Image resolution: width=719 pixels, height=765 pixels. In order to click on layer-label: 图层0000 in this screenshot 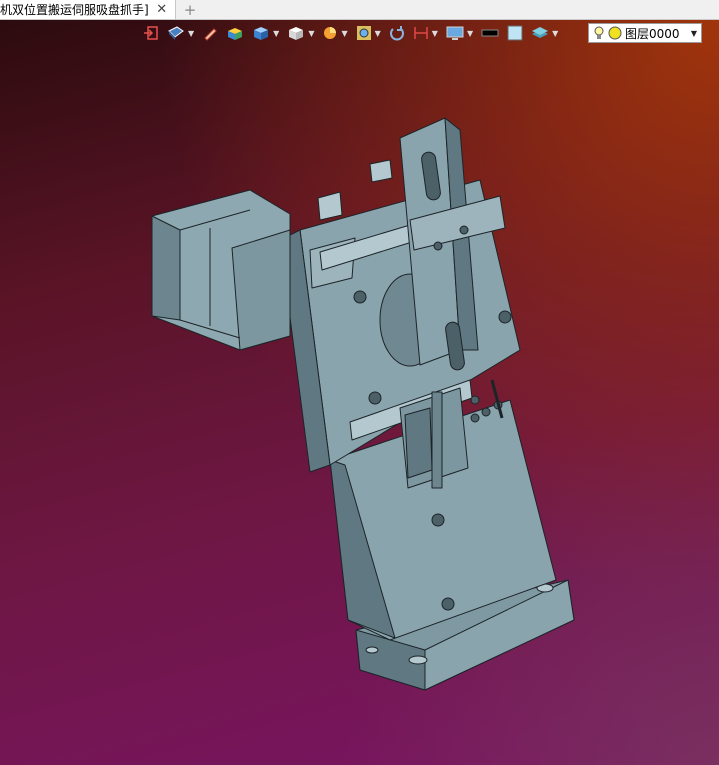, I will do `click(652, 33)`.